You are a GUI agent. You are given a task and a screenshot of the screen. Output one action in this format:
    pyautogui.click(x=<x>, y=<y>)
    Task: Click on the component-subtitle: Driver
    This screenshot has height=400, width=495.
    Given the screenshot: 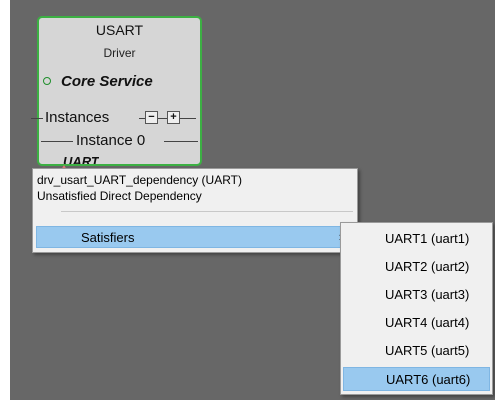 What is the action you would take?
    pyautogui.click(x=119, y=53)
    